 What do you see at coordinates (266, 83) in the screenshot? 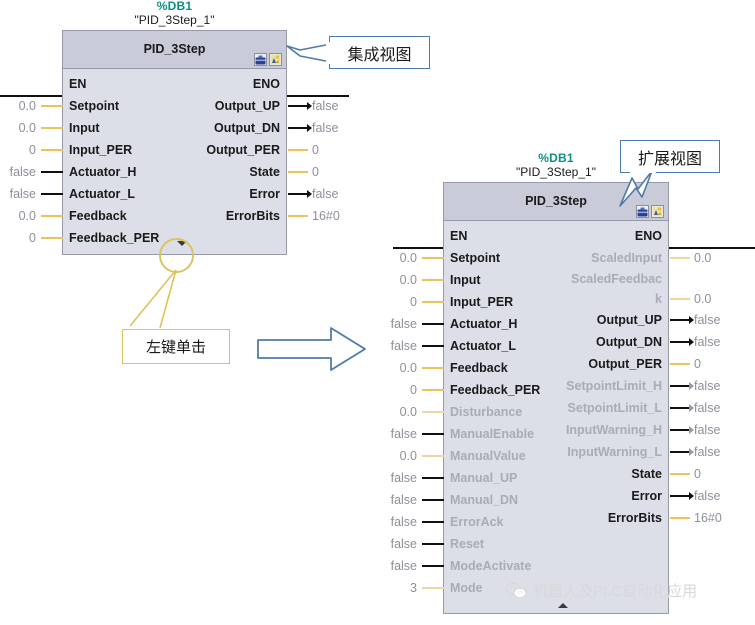
I see `pin-eno: ENO` at bounding box center [266, 83].